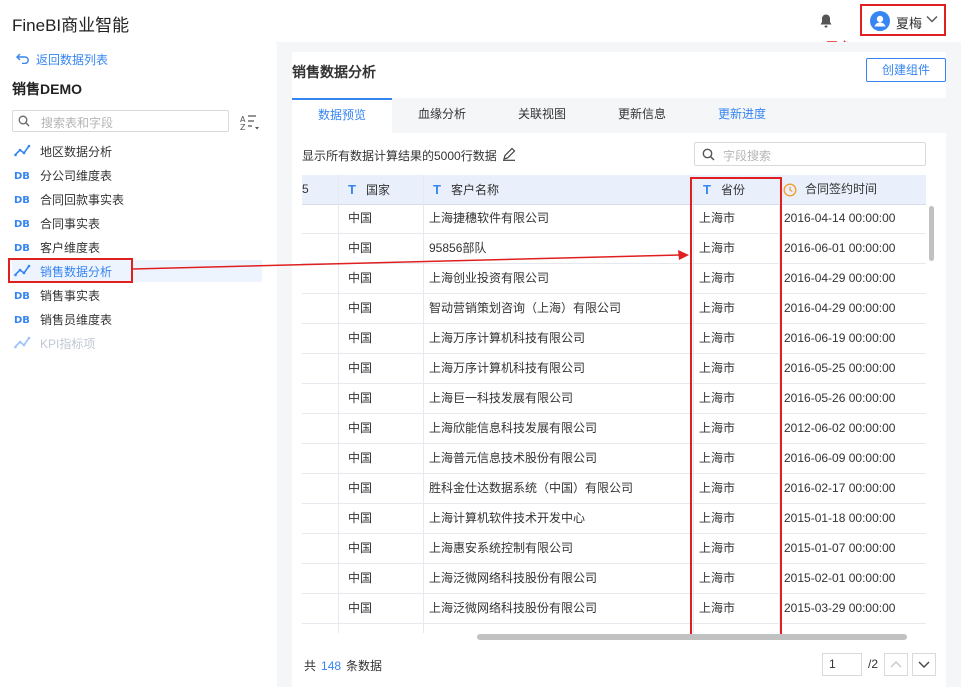 This screenshot has height=687, width=961. What do you see at coordinates (924, 664) in the screenshot?
I see `next-page-button` at bounding box center [924, 664].